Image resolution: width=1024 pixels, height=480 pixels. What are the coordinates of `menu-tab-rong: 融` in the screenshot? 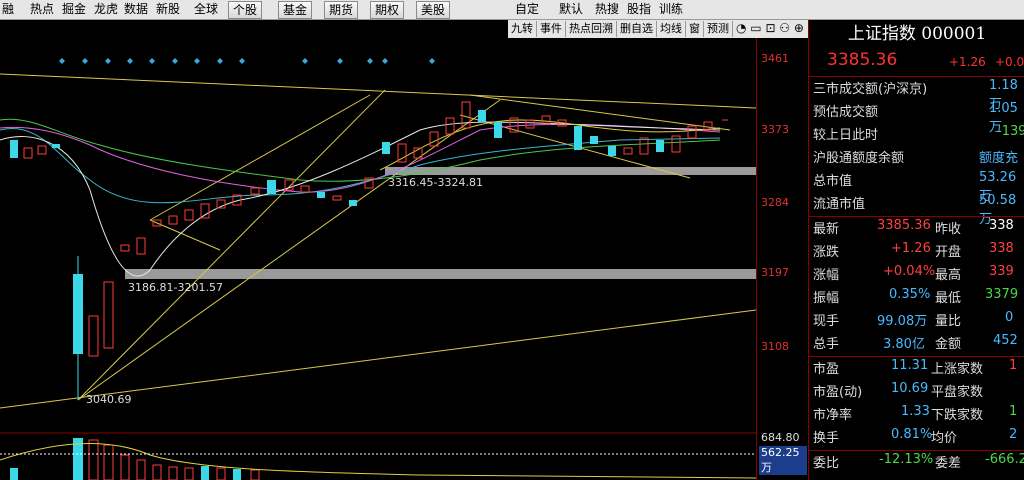 It's located at (8, 9).